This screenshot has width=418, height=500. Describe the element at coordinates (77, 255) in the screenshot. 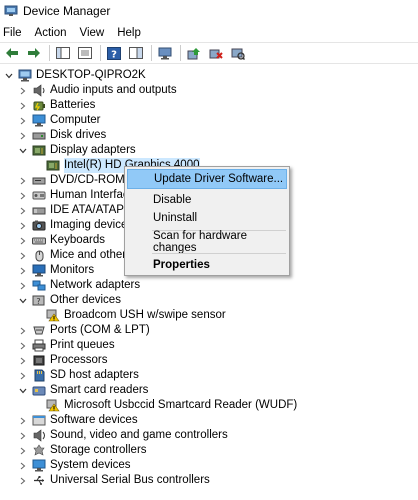

I see `tree-category: Mice and other p` at that location.